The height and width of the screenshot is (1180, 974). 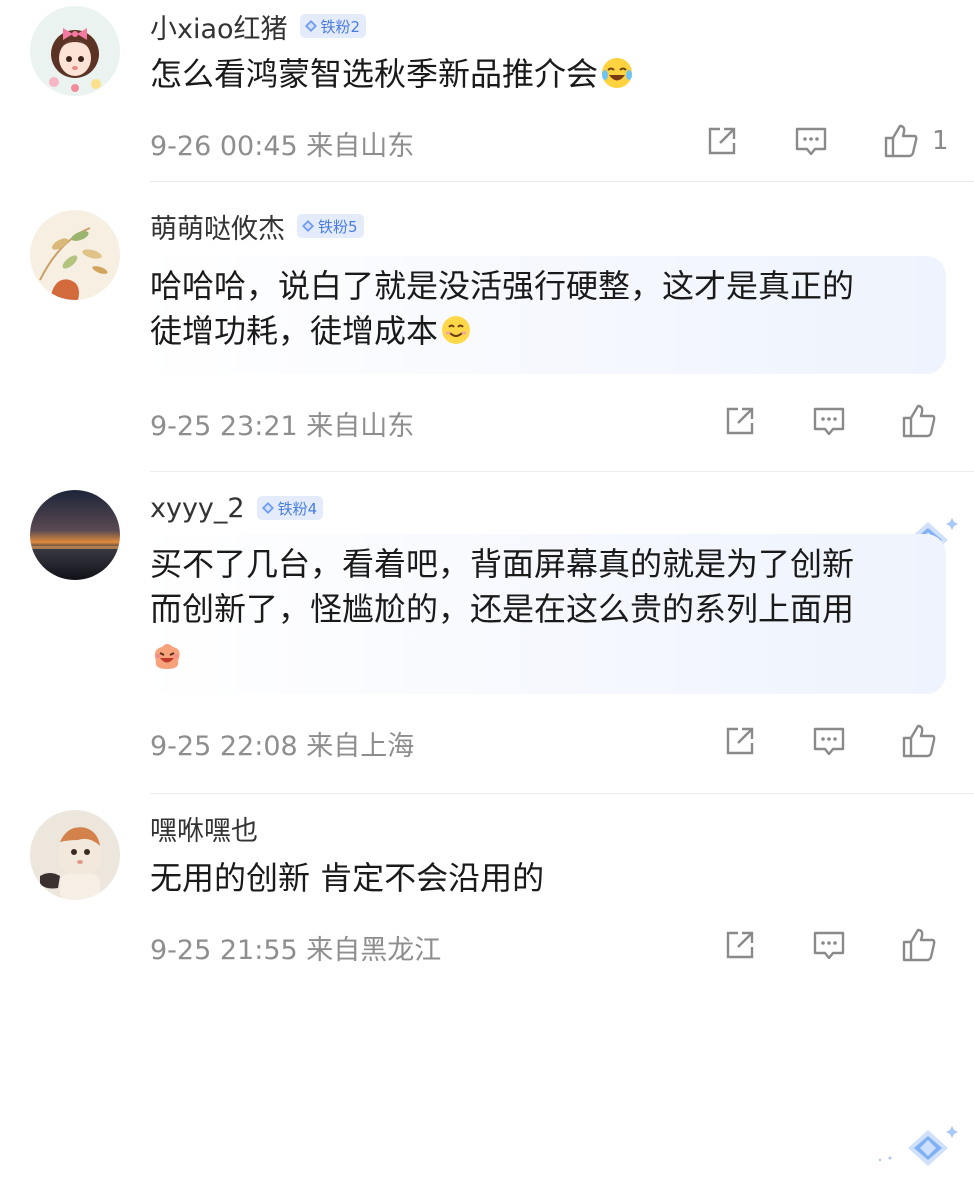 I want to click on laugh-cry-emoji, so click(x=617, y=73).